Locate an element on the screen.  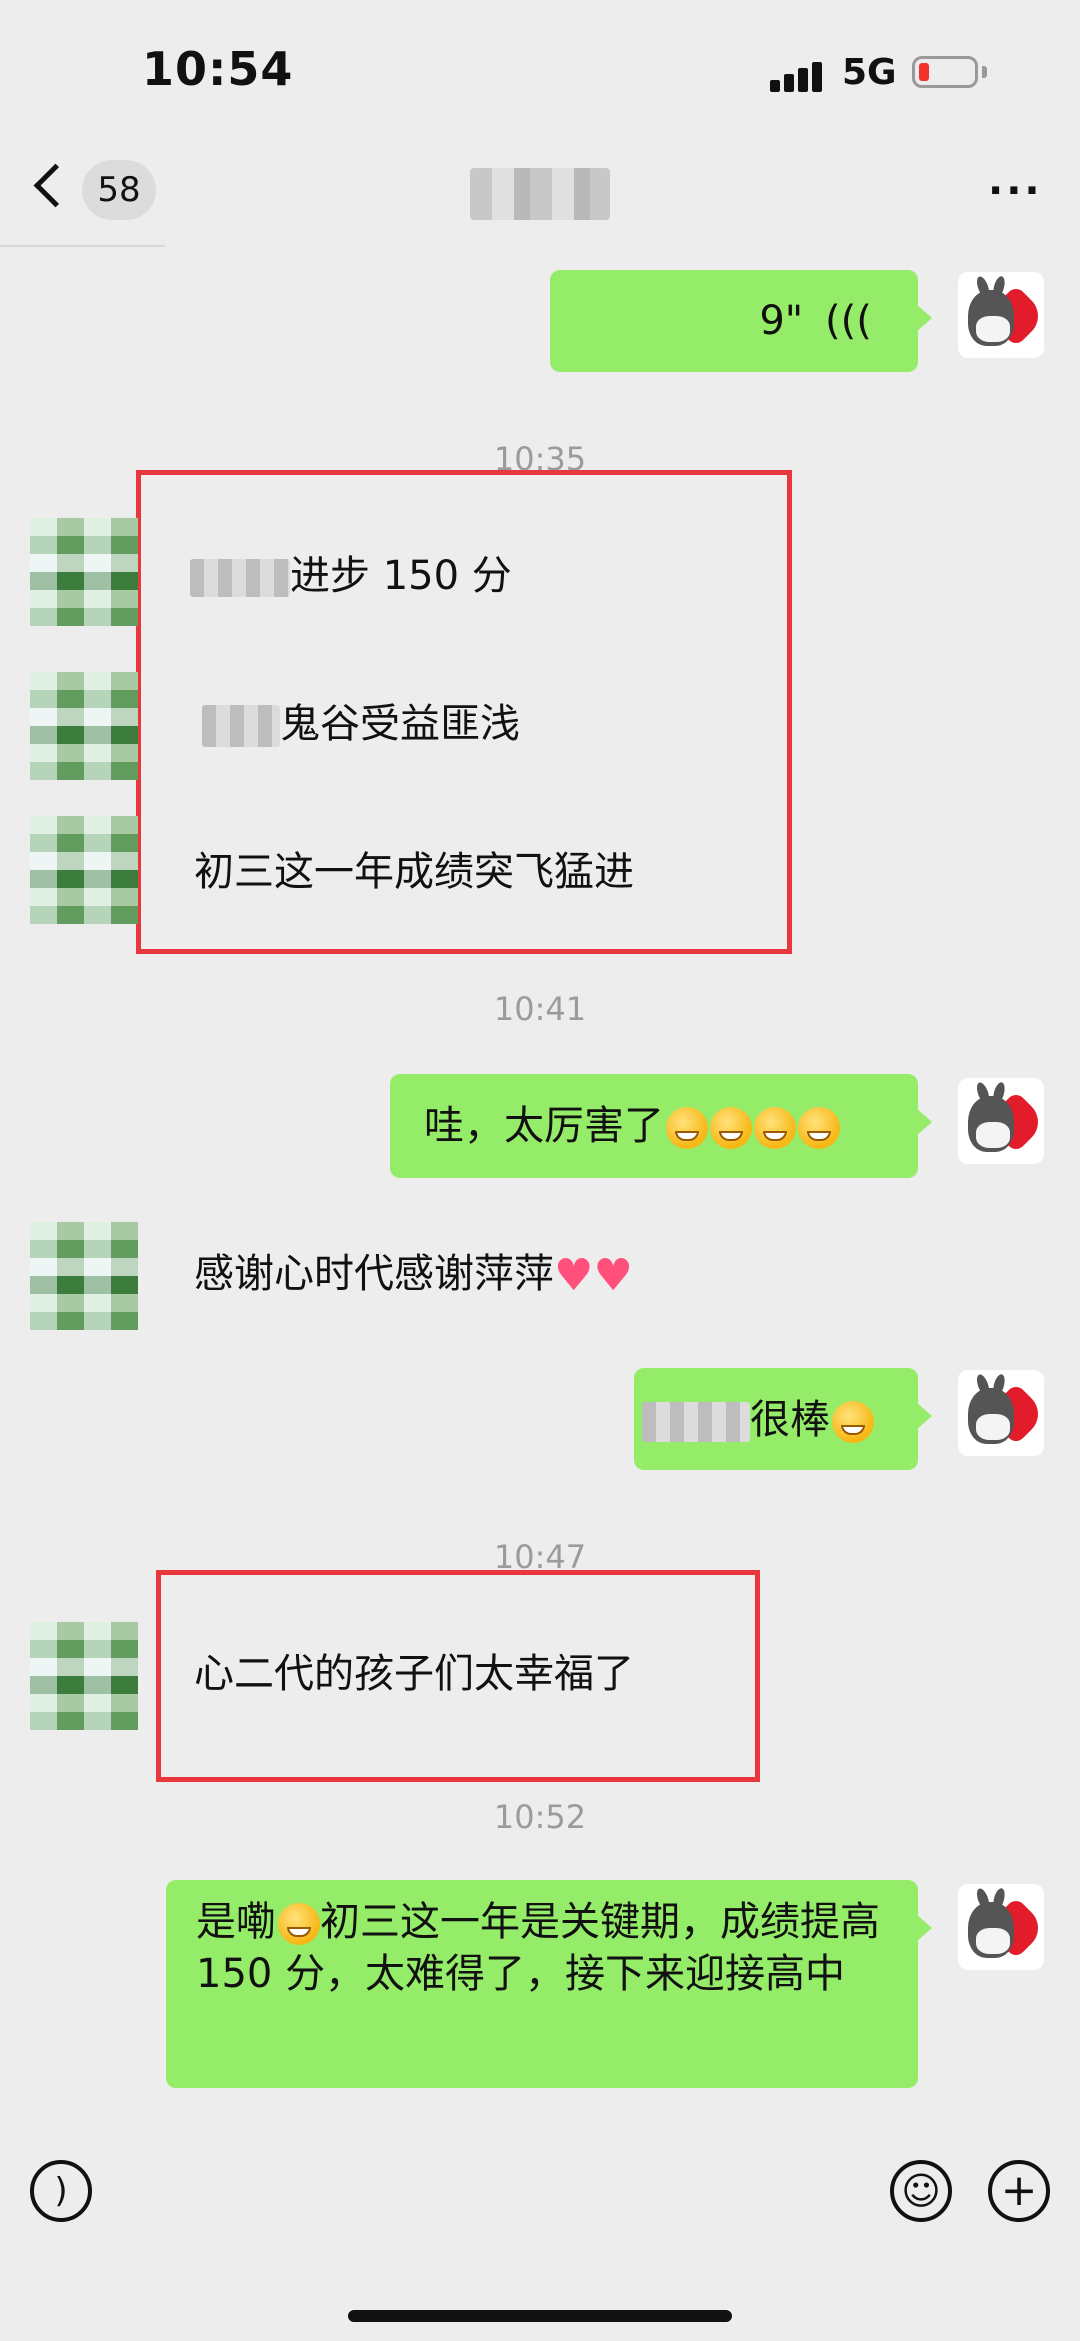
signal-icon is located at coordinates (800, 75).